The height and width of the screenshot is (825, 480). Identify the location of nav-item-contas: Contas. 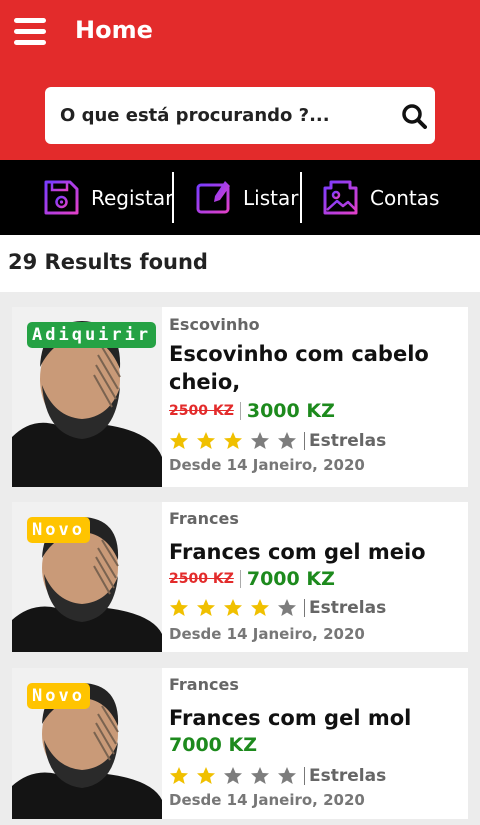
(380, 197).